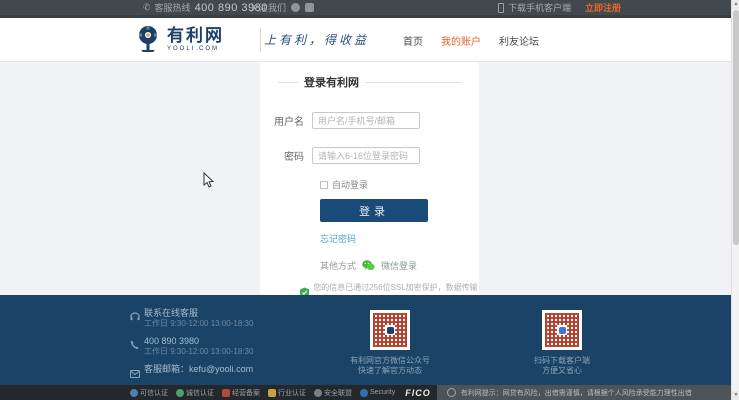  I want to click on contact-line1: 400 890 3980, so click(172, 341).